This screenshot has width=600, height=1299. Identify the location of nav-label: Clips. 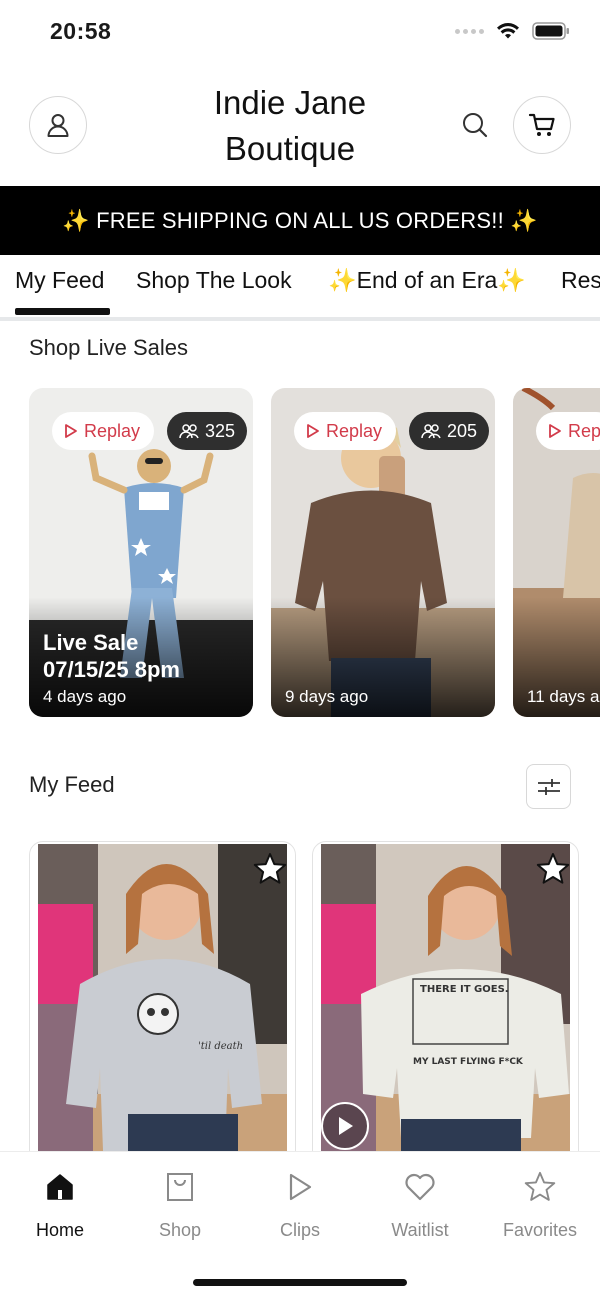
(299, 1230).